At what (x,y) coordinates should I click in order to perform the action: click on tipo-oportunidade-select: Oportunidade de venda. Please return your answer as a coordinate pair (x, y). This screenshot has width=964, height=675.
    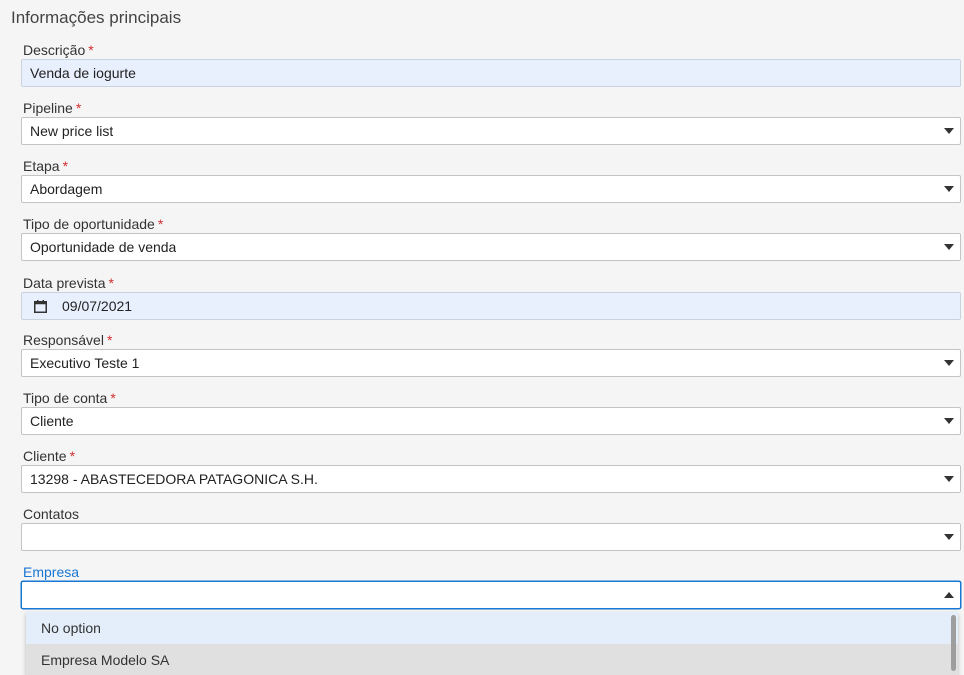
    Looking at the image, I should click on (491, 247).